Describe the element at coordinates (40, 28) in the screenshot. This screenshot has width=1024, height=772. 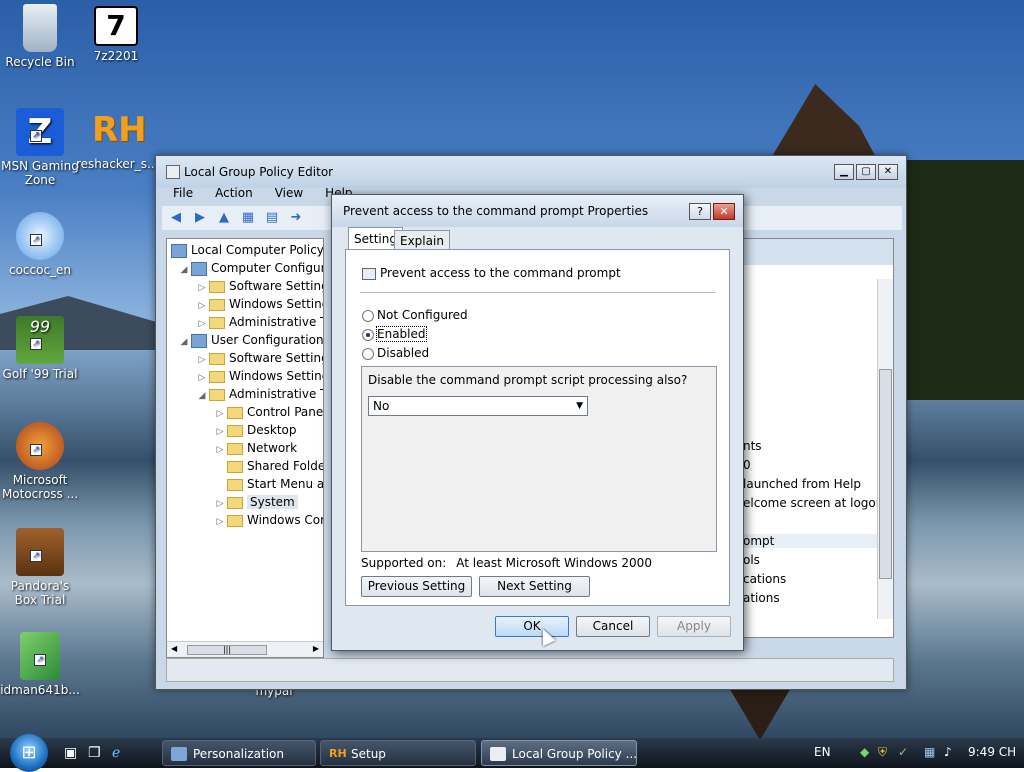
I see `recycle-bin-icon` at that location.